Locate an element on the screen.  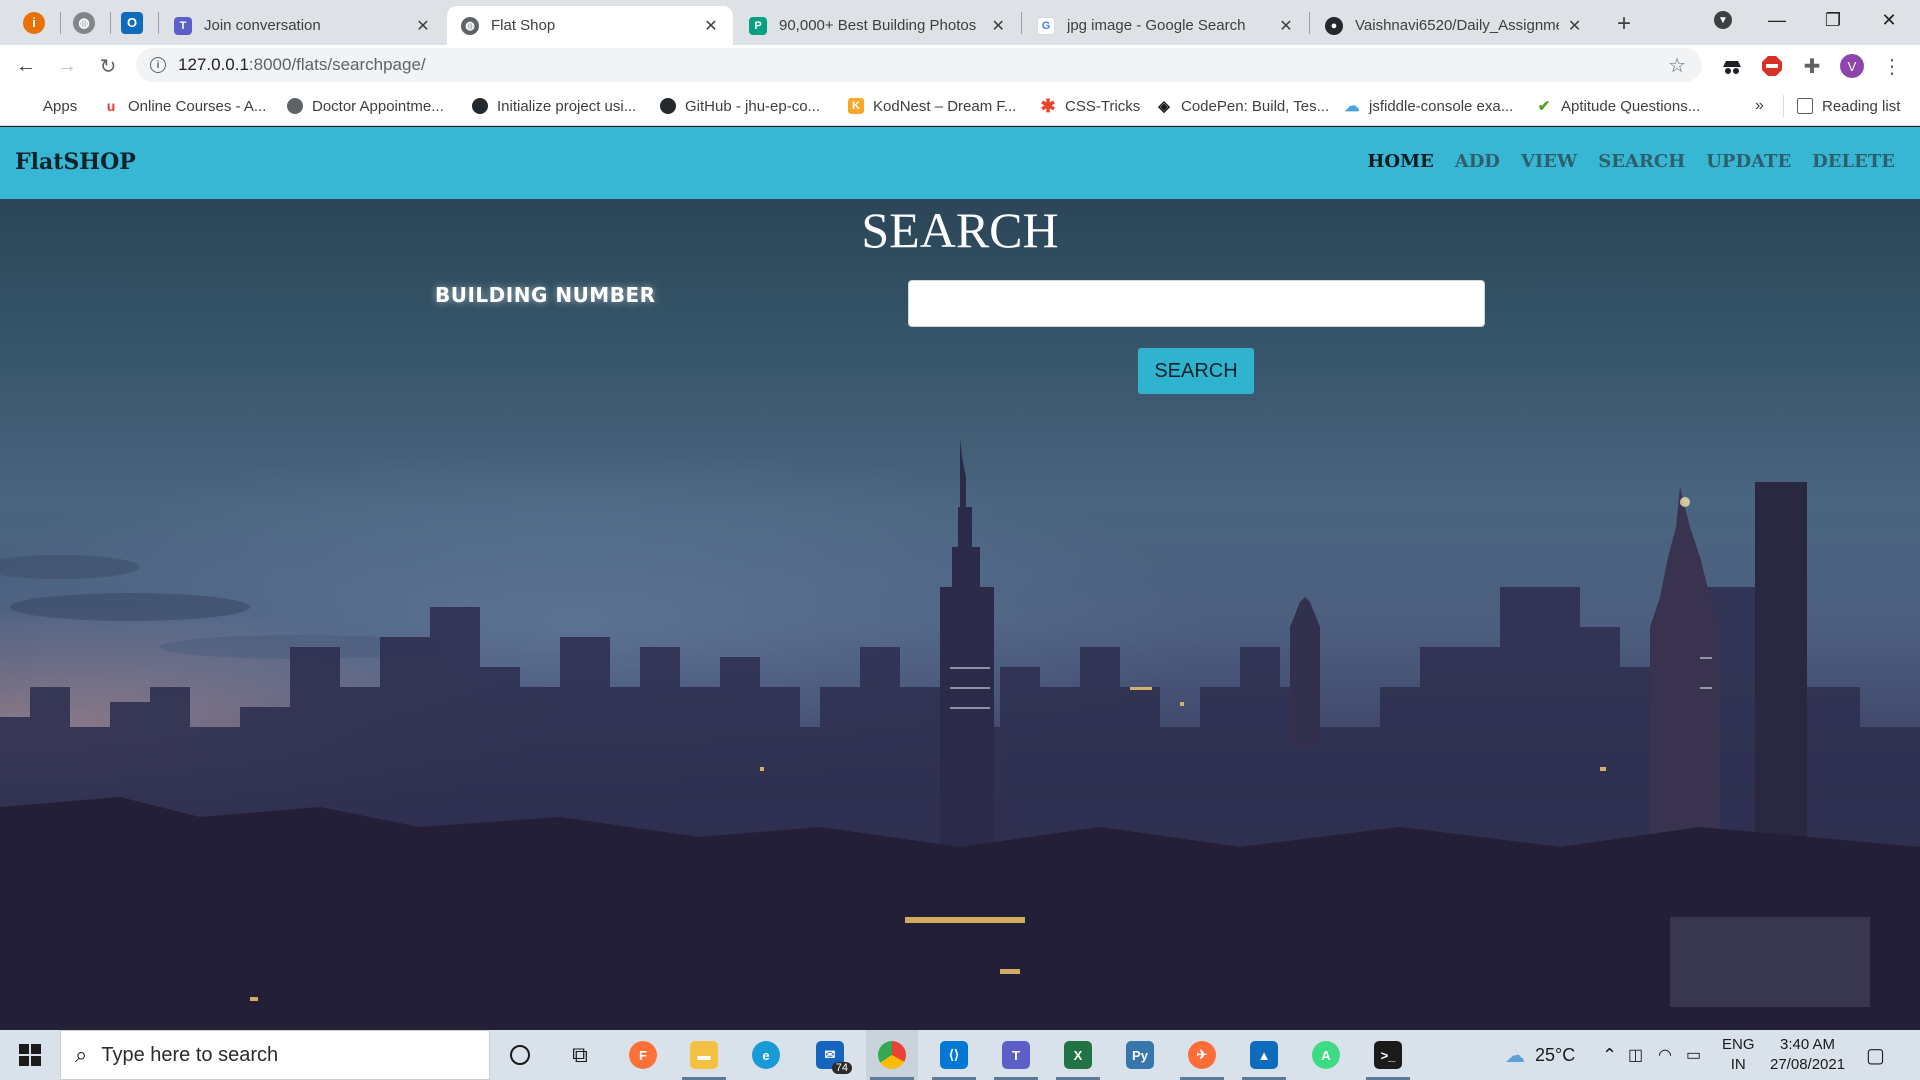
site-brand: FlatSHOP is located at coordinates (75, 162).